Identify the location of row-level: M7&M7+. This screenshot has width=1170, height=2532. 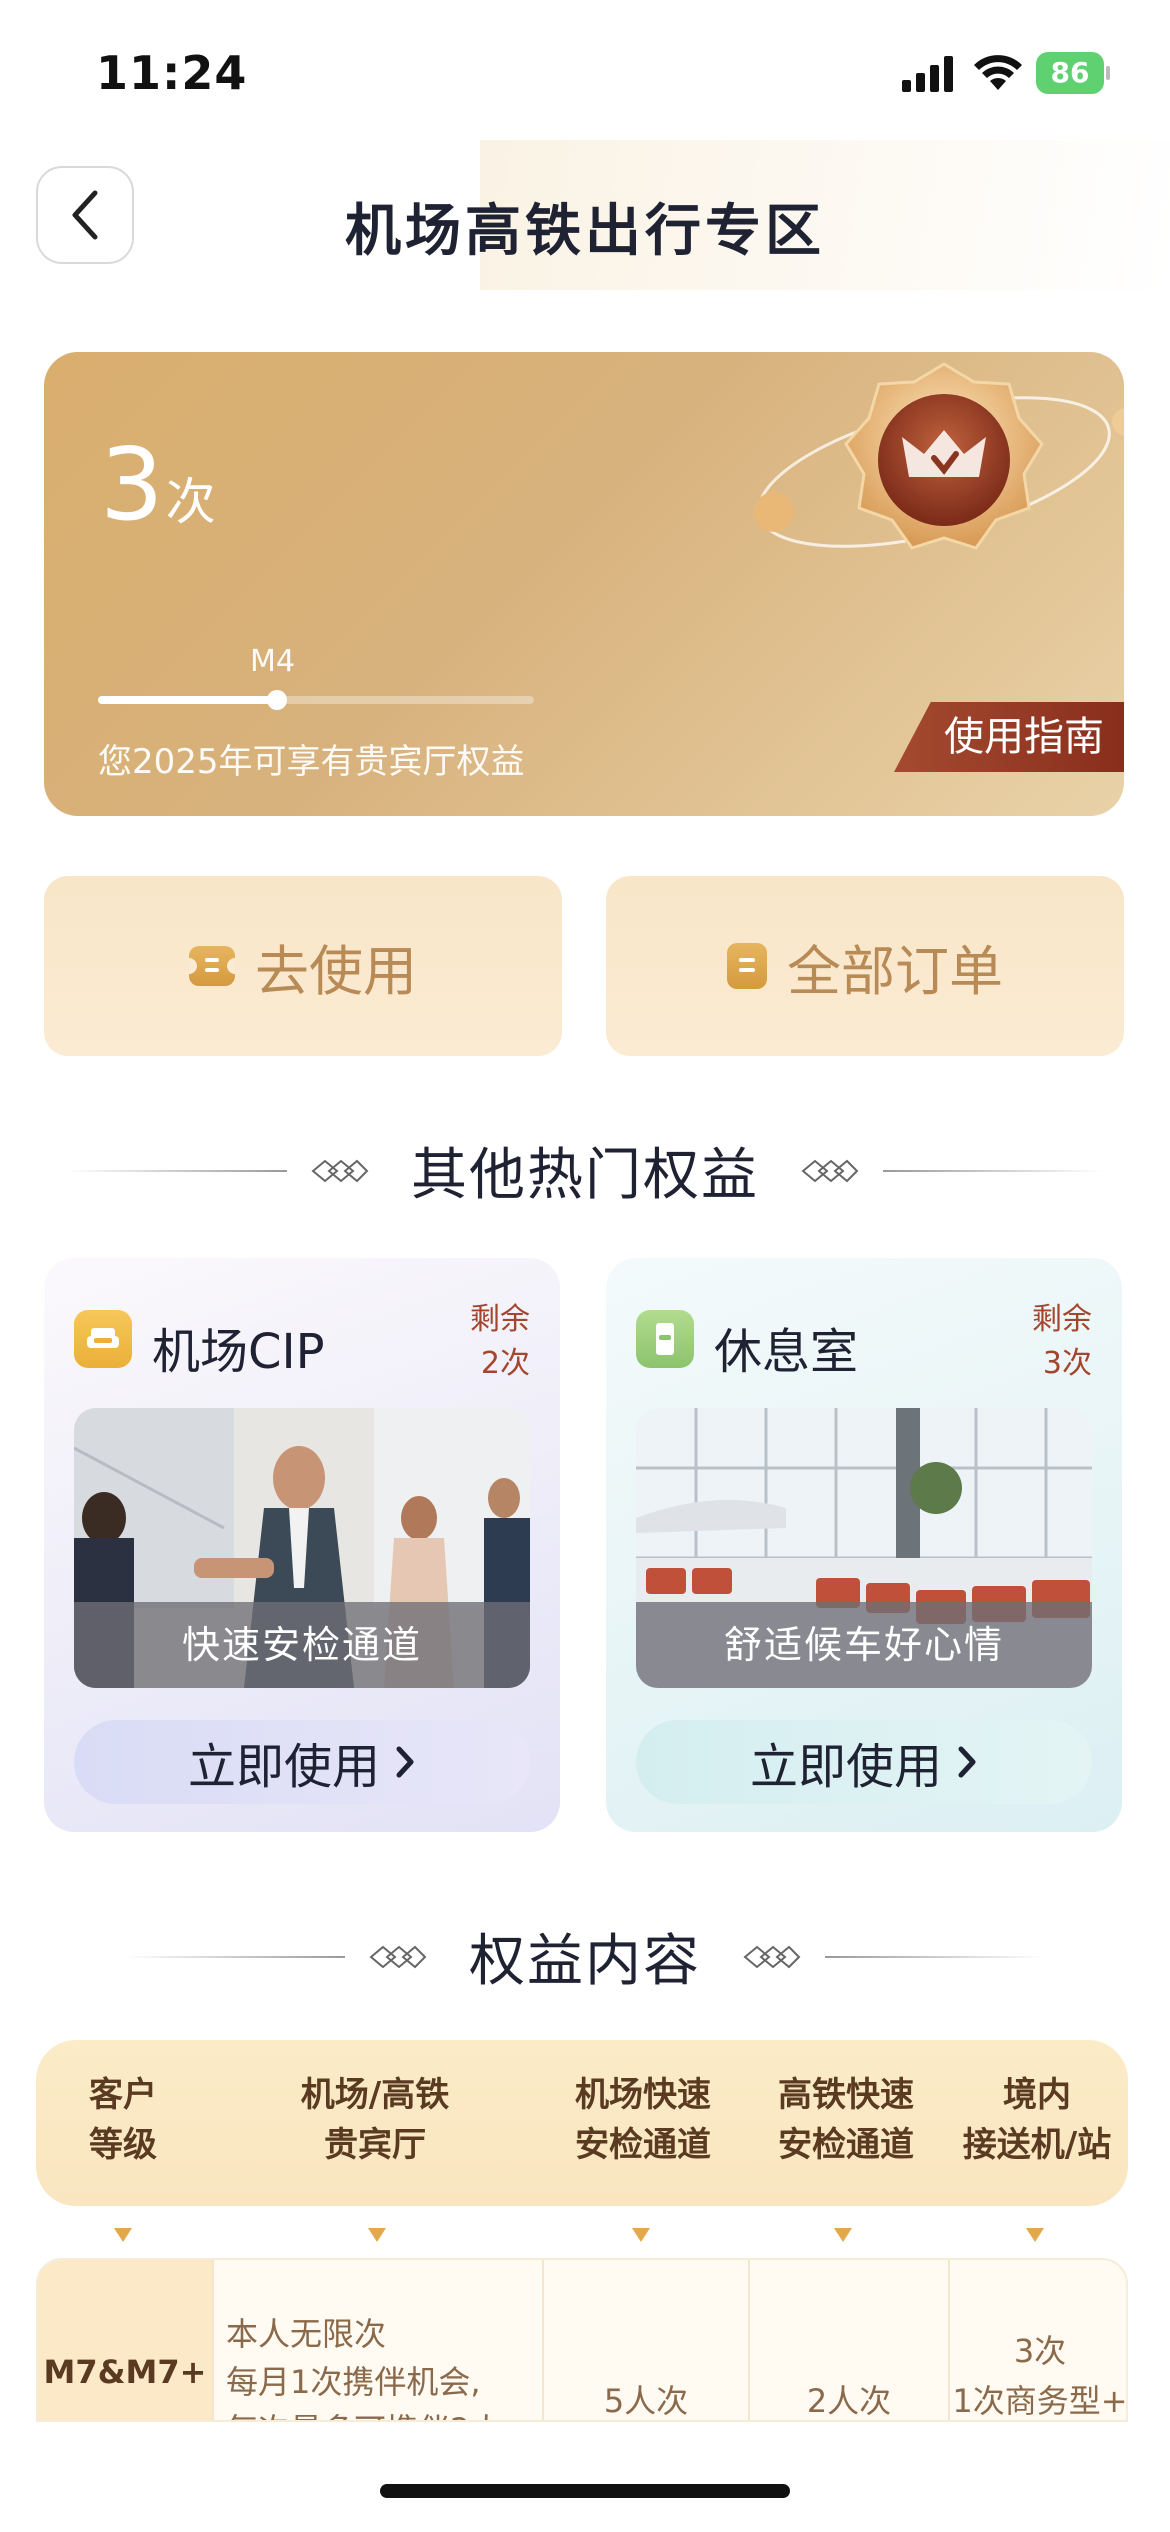
(125, 2340).